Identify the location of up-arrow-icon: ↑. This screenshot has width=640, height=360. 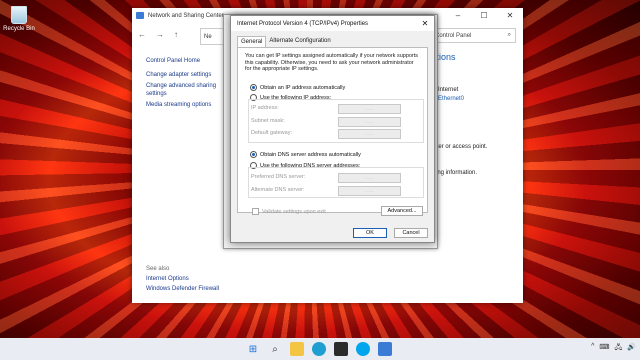
(176, 34).